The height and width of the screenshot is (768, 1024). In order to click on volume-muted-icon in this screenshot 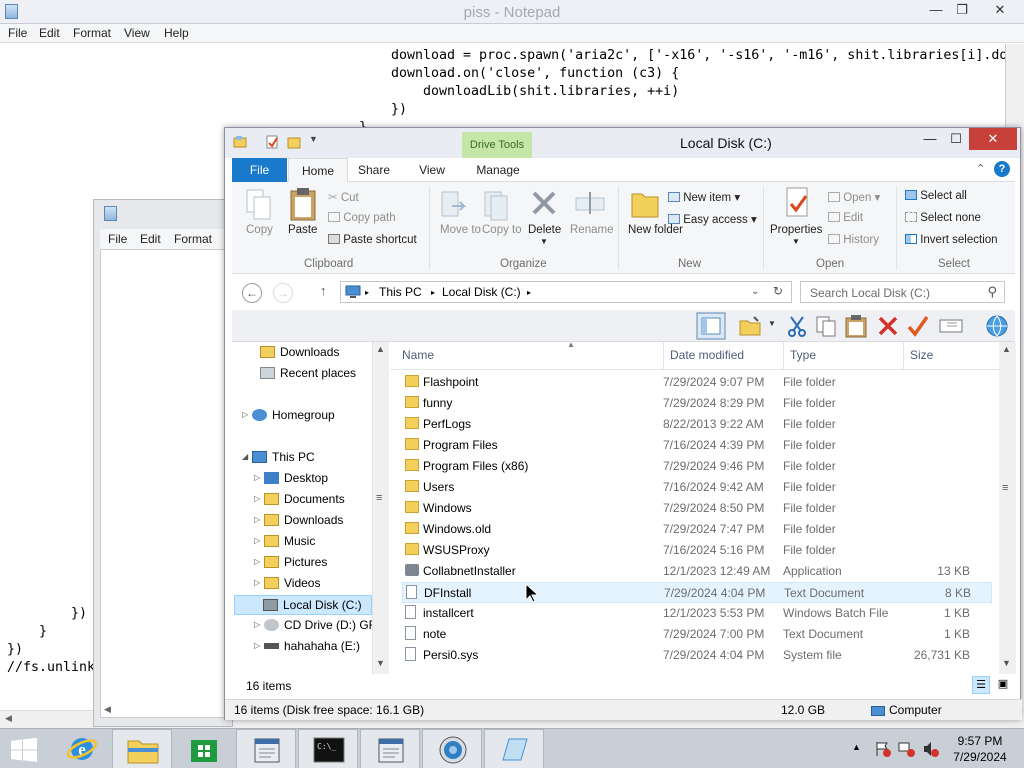, I will do `click(931, 749)`.